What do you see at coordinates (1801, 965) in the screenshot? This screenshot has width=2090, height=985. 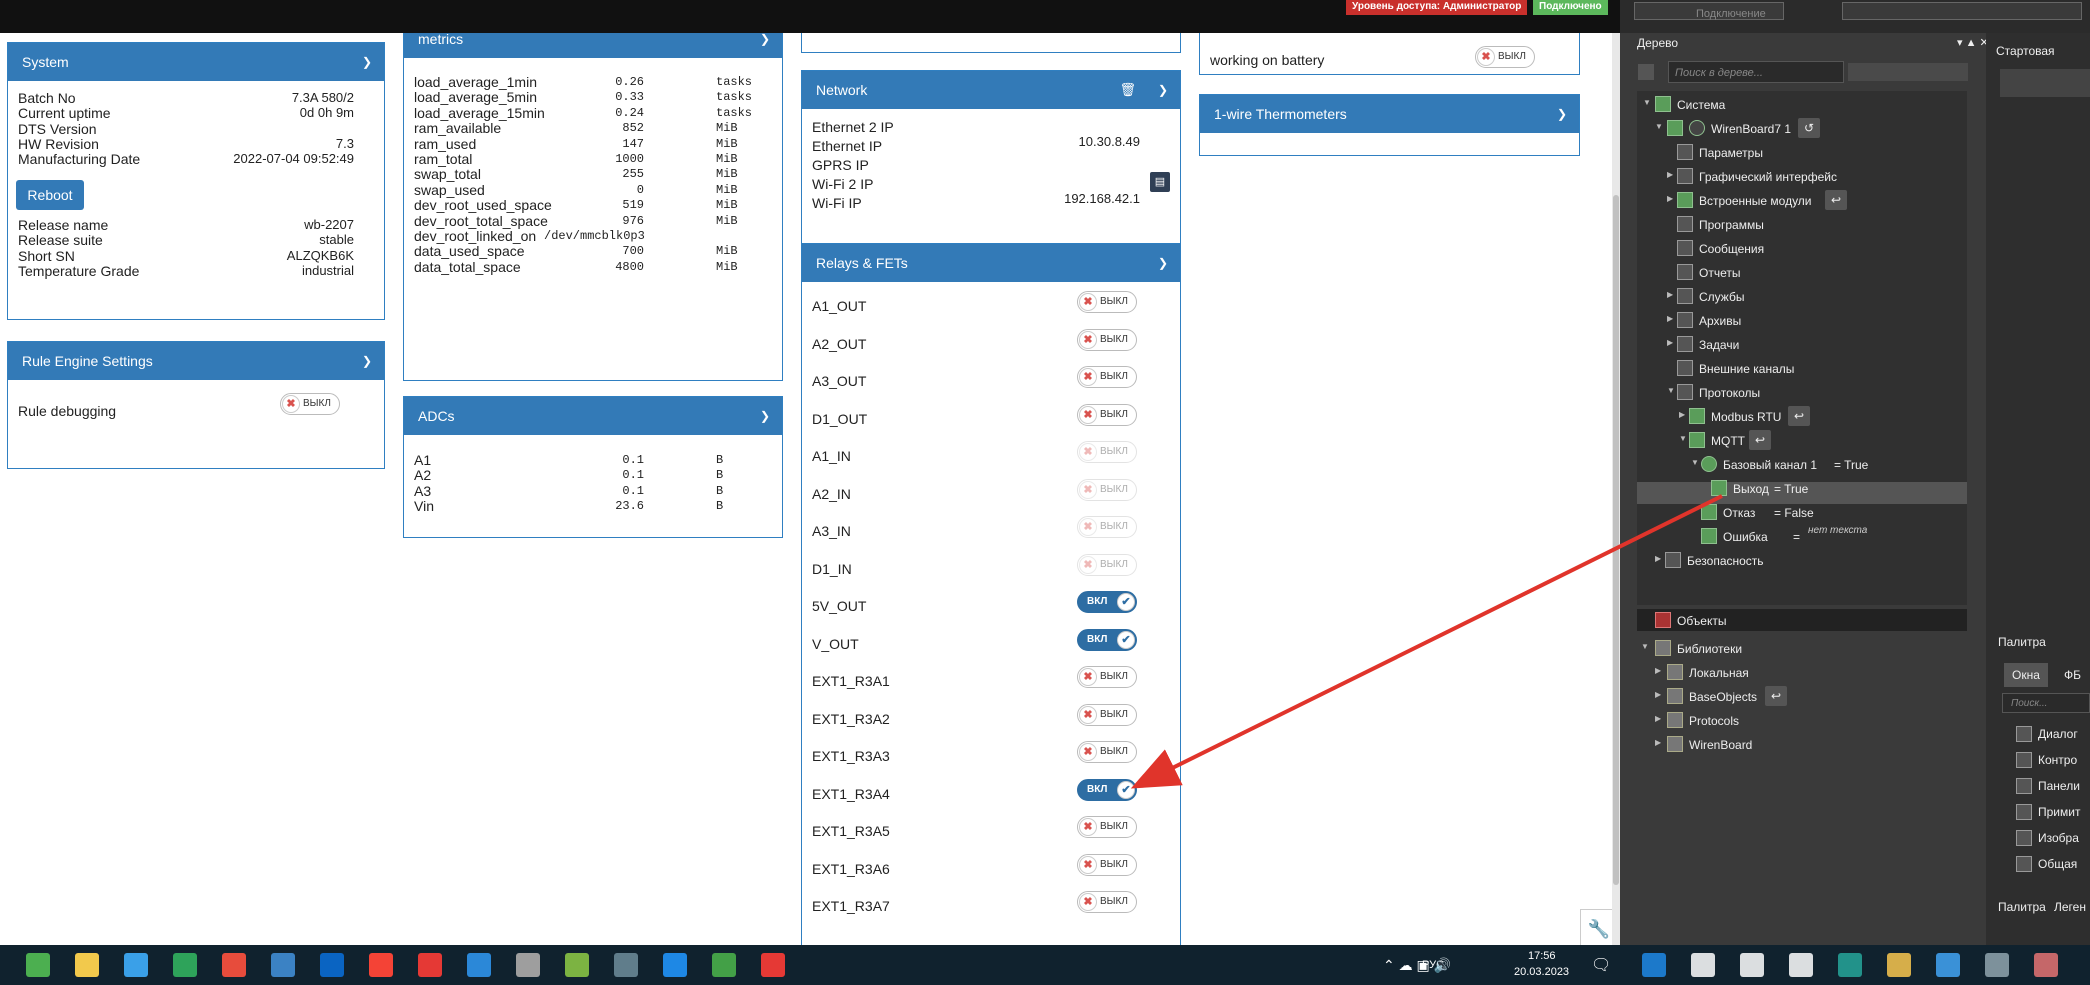 I see `task-view-icon` at bounding box center [1801, 965].